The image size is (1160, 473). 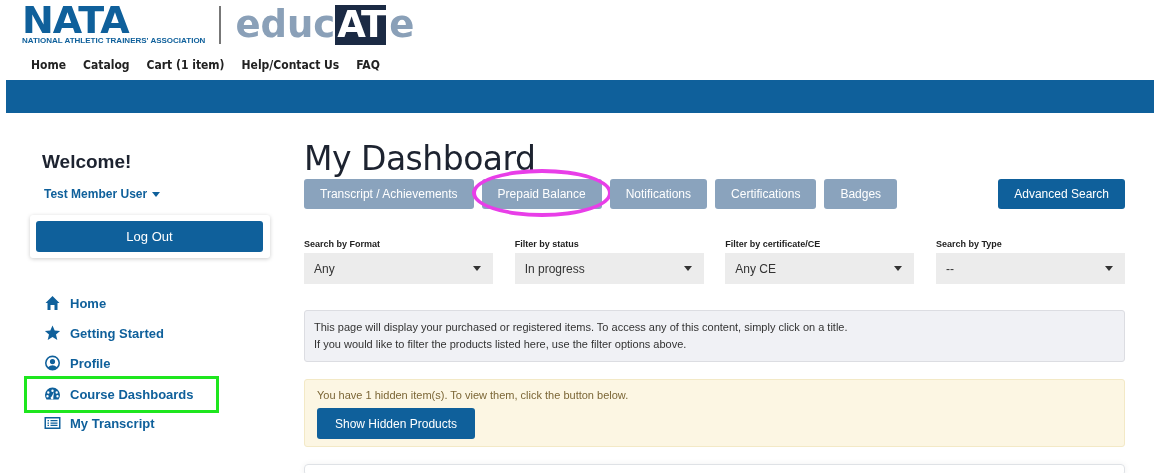 What do you see at coordinates (49, 68) in the screenshot?
I see `nav-link: Home` at bounding box center [49, 68].